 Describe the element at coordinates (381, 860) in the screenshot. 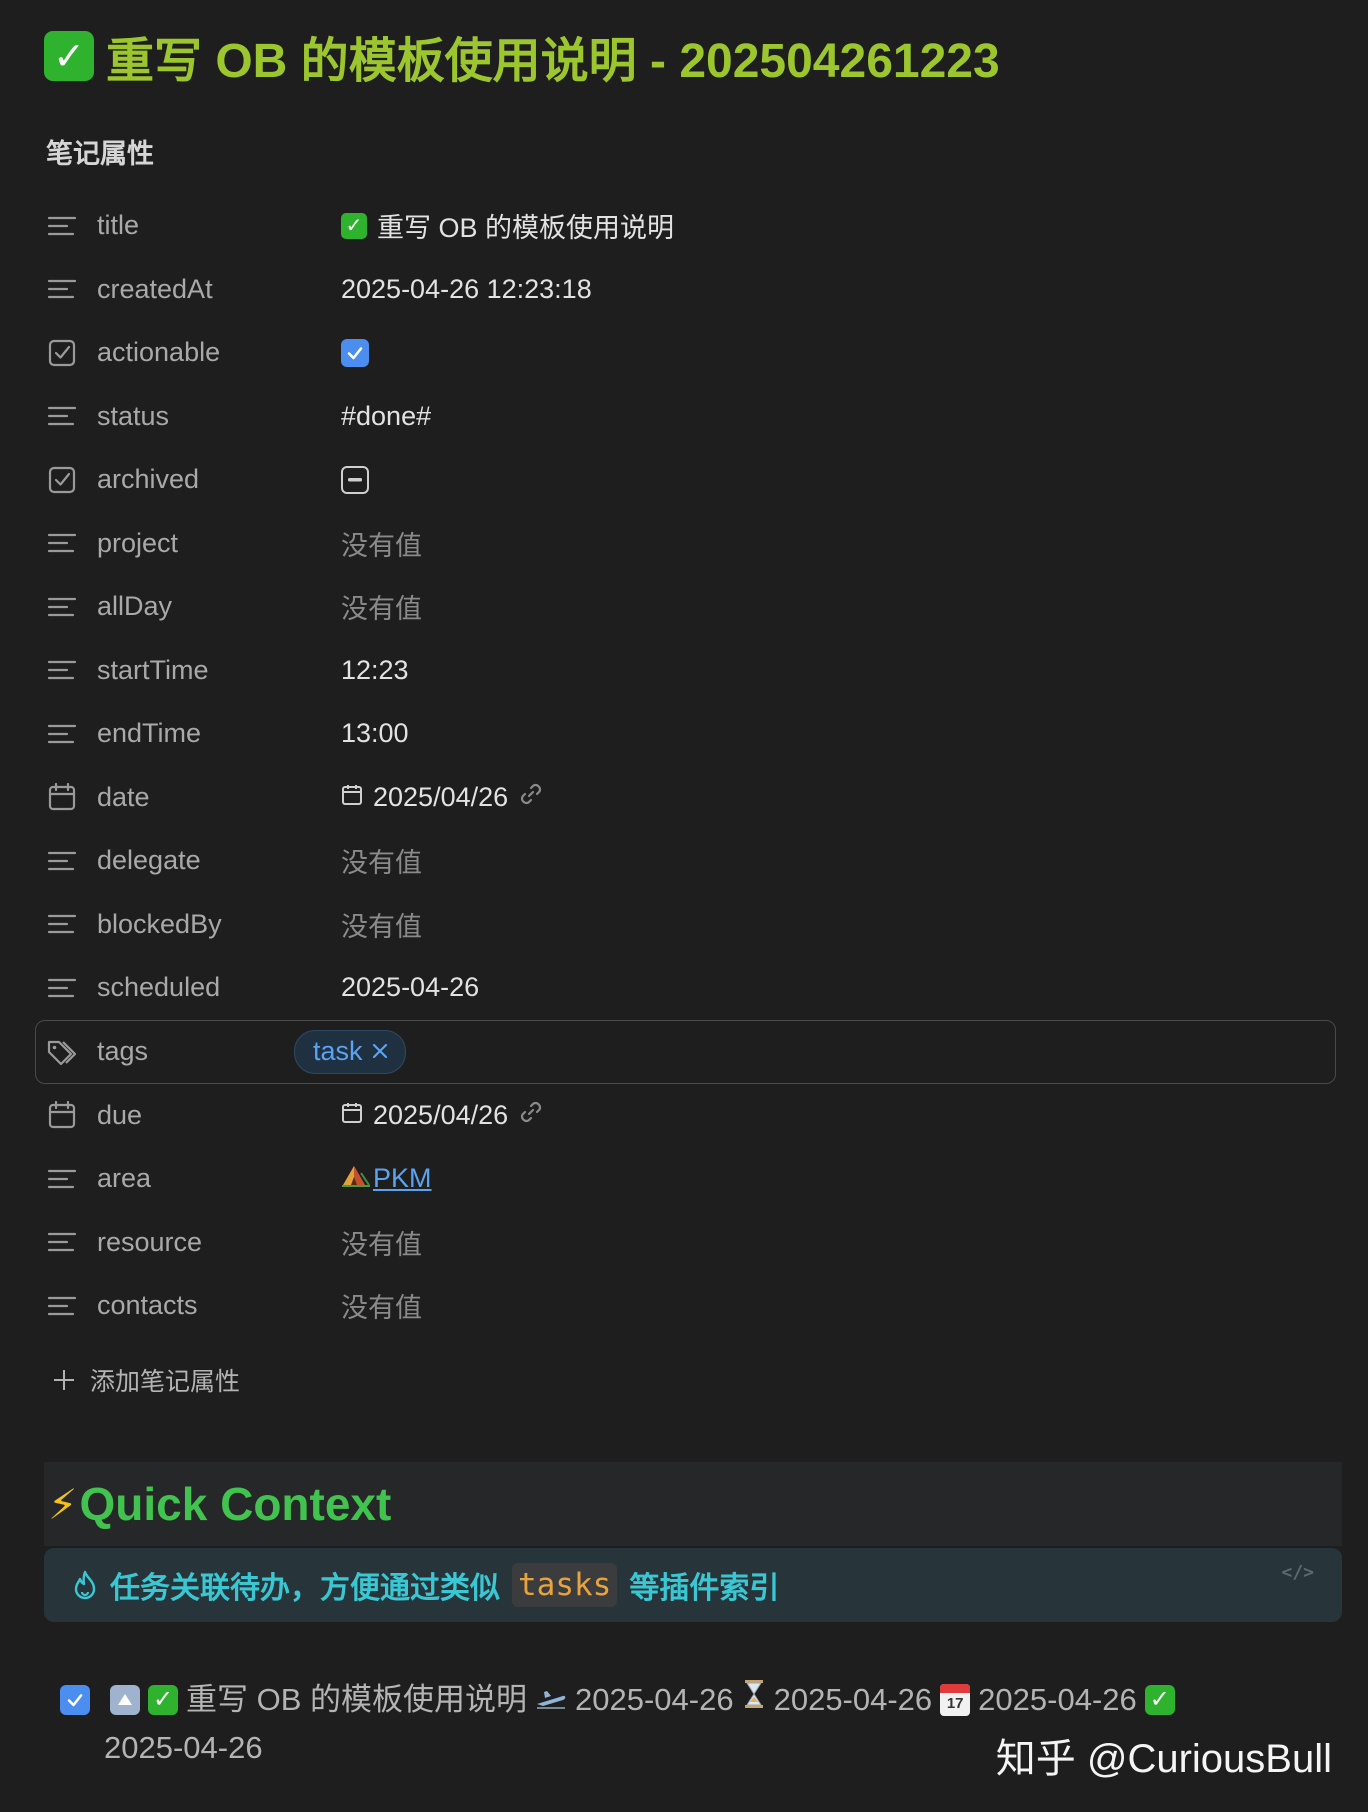

I see `property-value-delegate: 没有值` at that location.